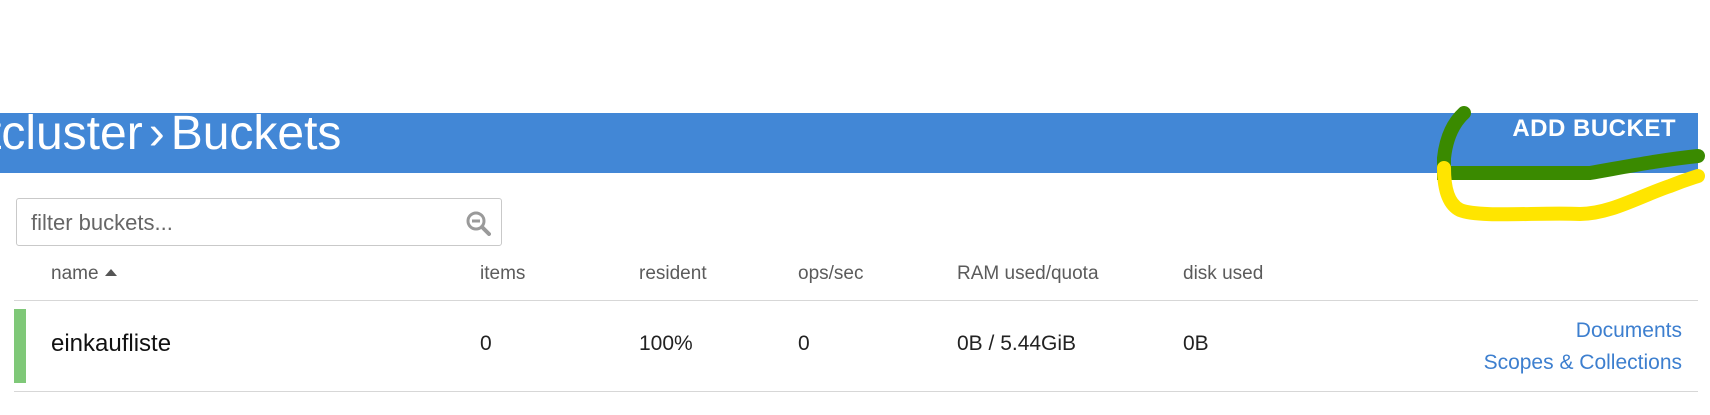  I want to click on breadcrumb: rstcluster›Buckets, so click(170, 138).